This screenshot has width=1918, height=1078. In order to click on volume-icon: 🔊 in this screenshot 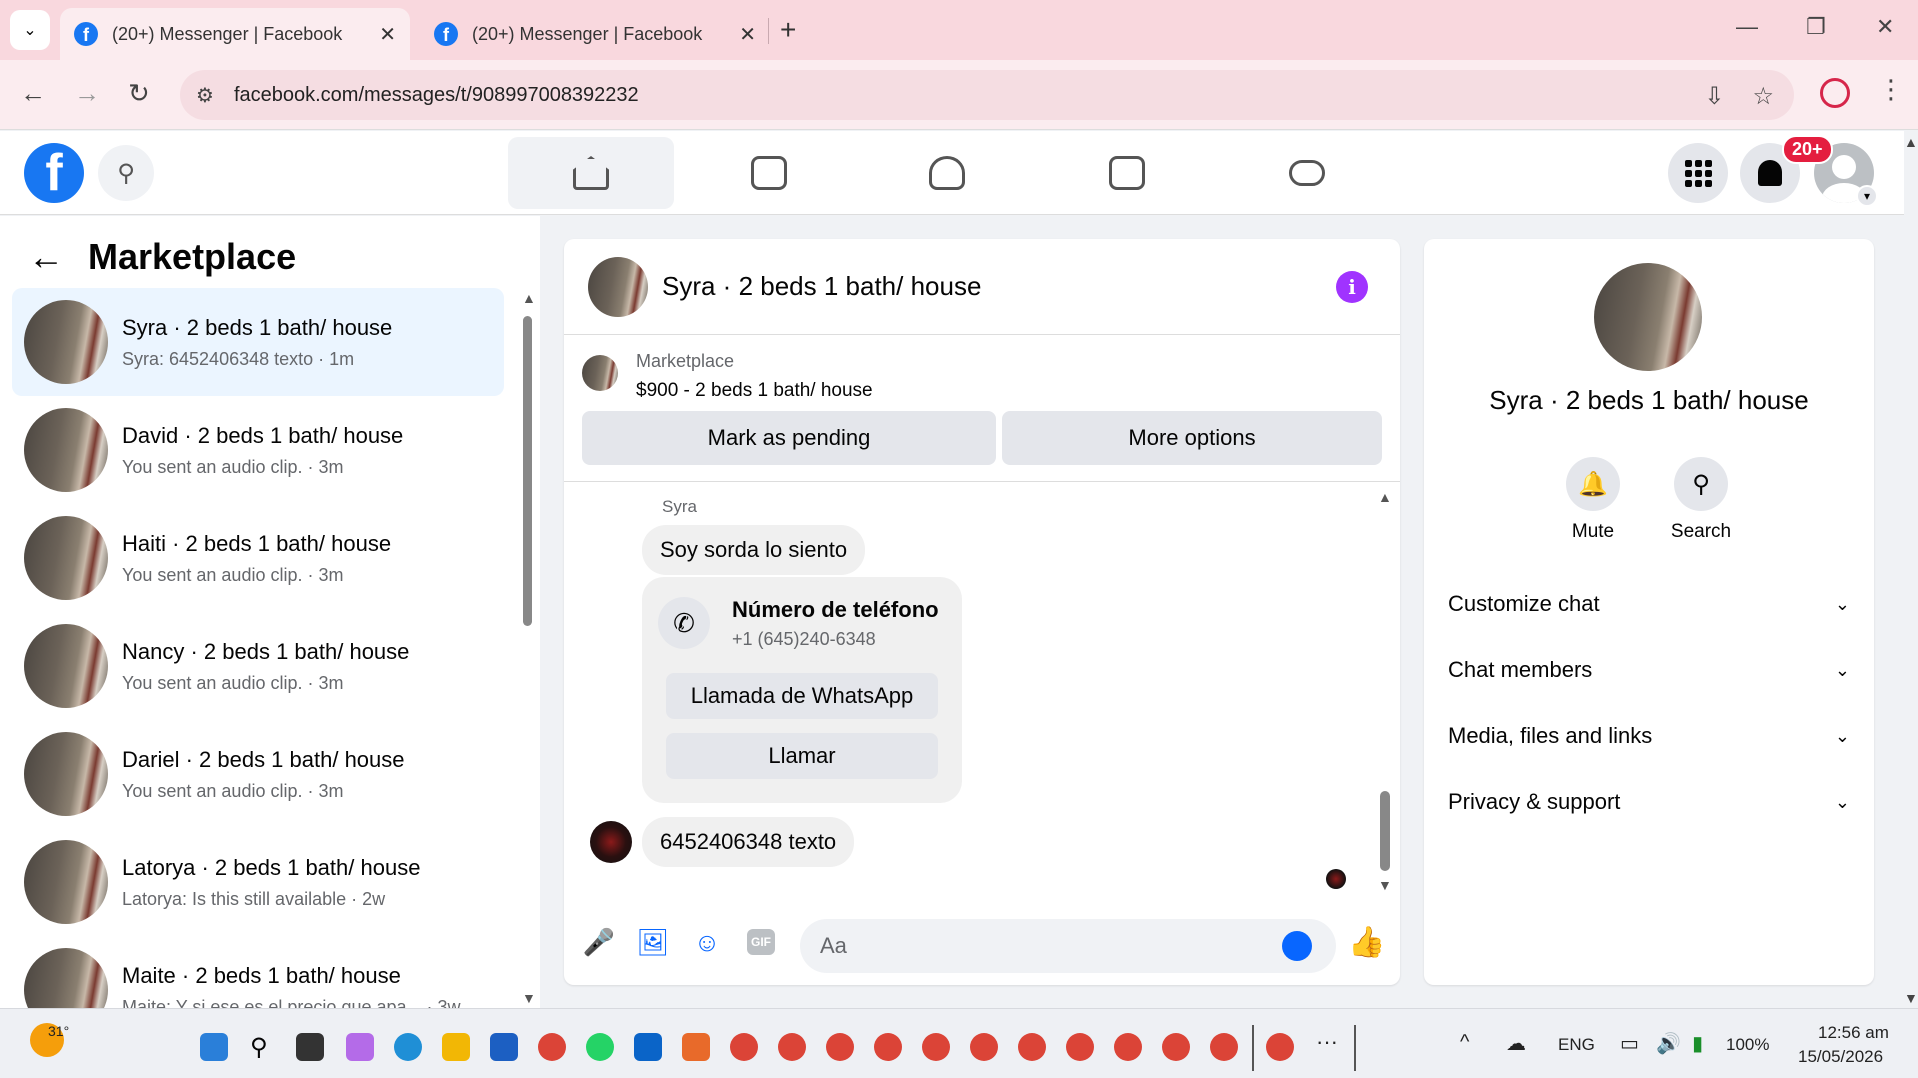, I will do `click(1668, 1043)`.